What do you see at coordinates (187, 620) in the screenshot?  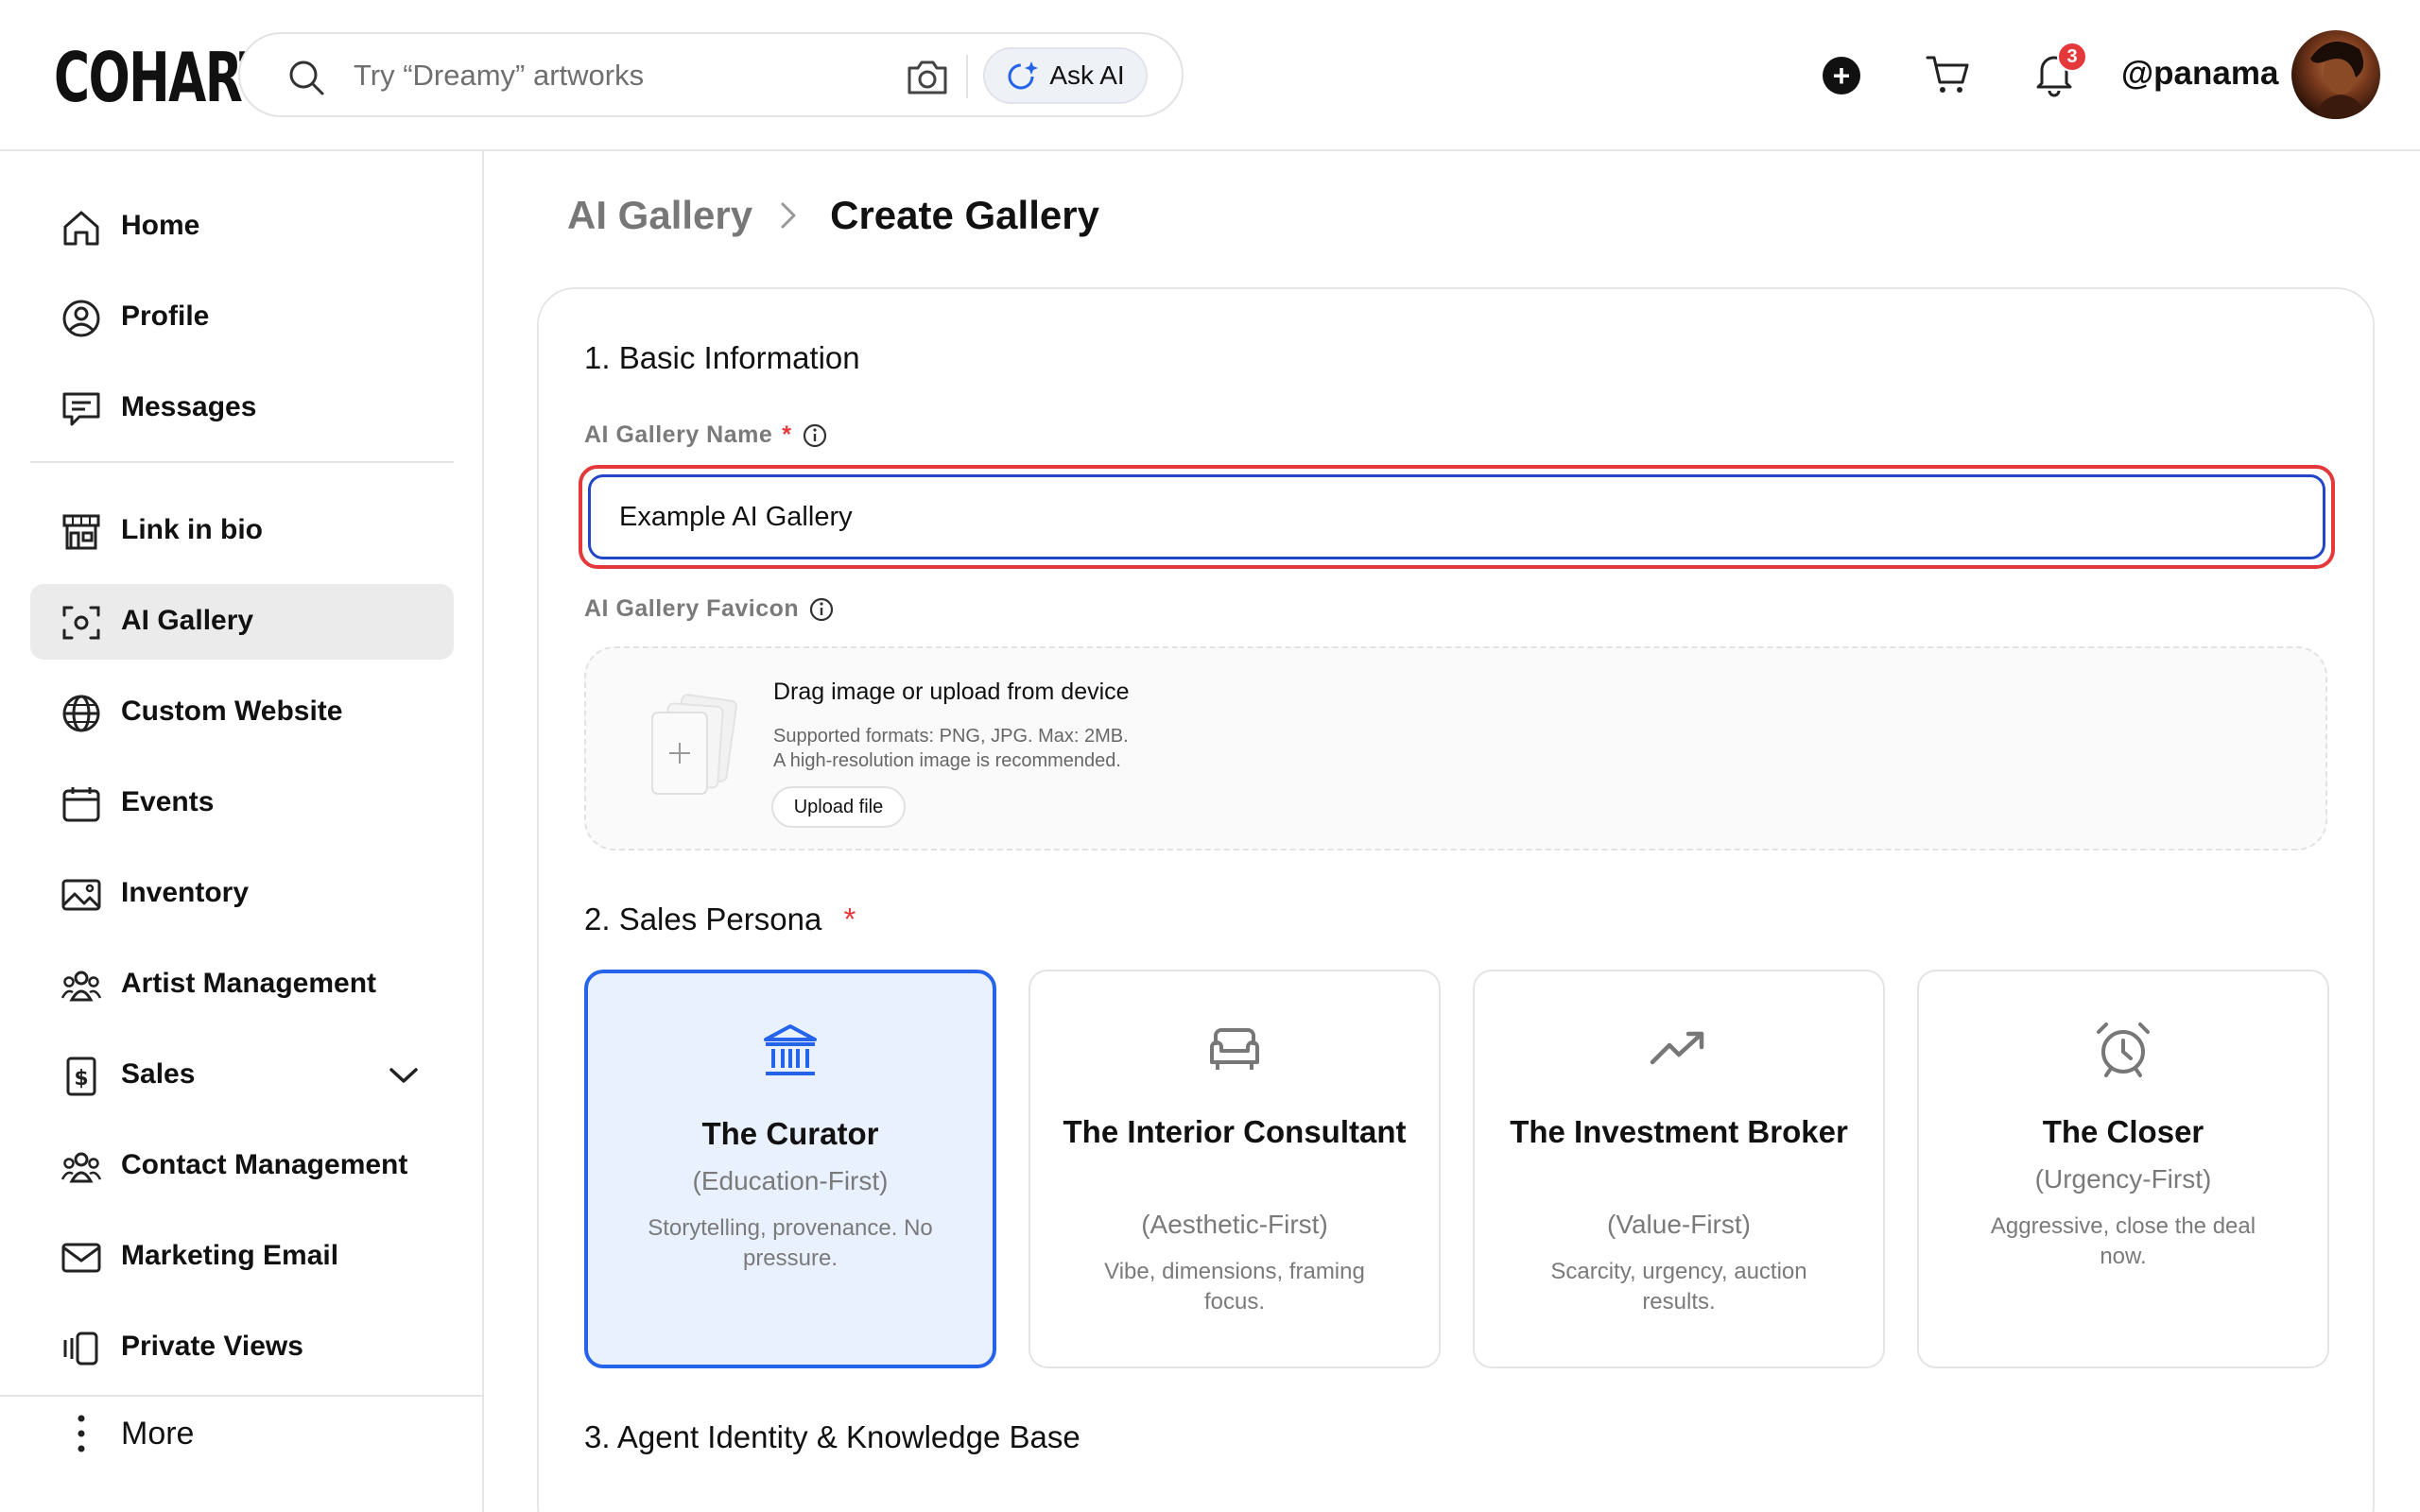 I see `sidebar-item-label: AI Gallery` at bounding box center [187, 620].